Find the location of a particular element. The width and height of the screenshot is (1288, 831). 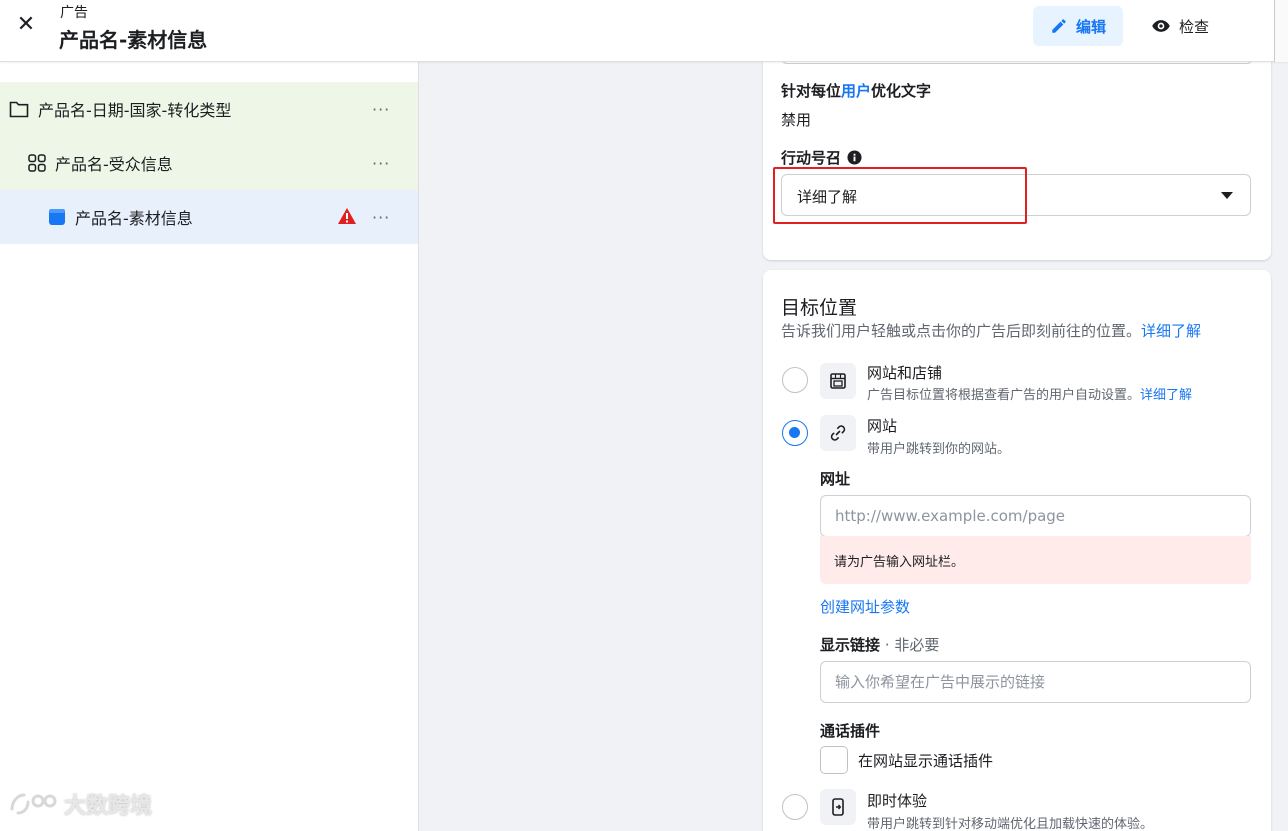

warning-icon is located at coordinates (347, 216).